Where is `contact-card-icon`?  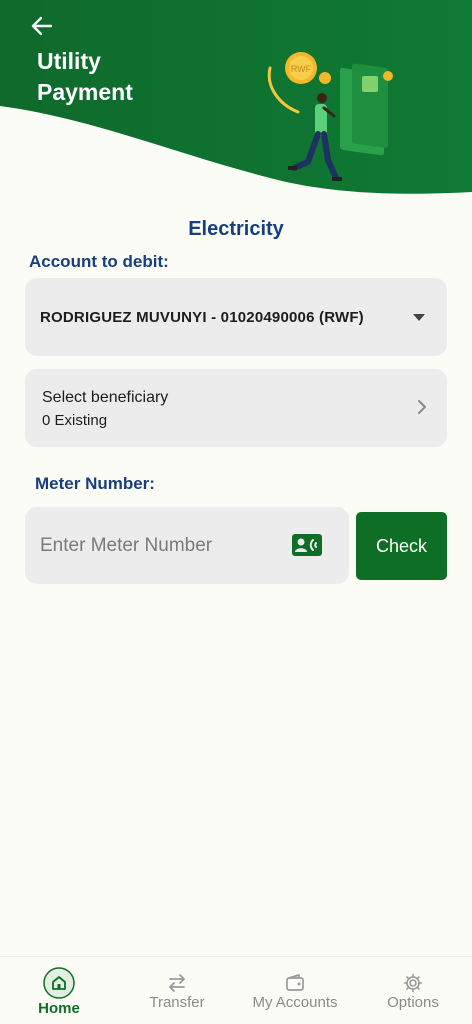
contact-card-icon is located at coordinates (307, 545).